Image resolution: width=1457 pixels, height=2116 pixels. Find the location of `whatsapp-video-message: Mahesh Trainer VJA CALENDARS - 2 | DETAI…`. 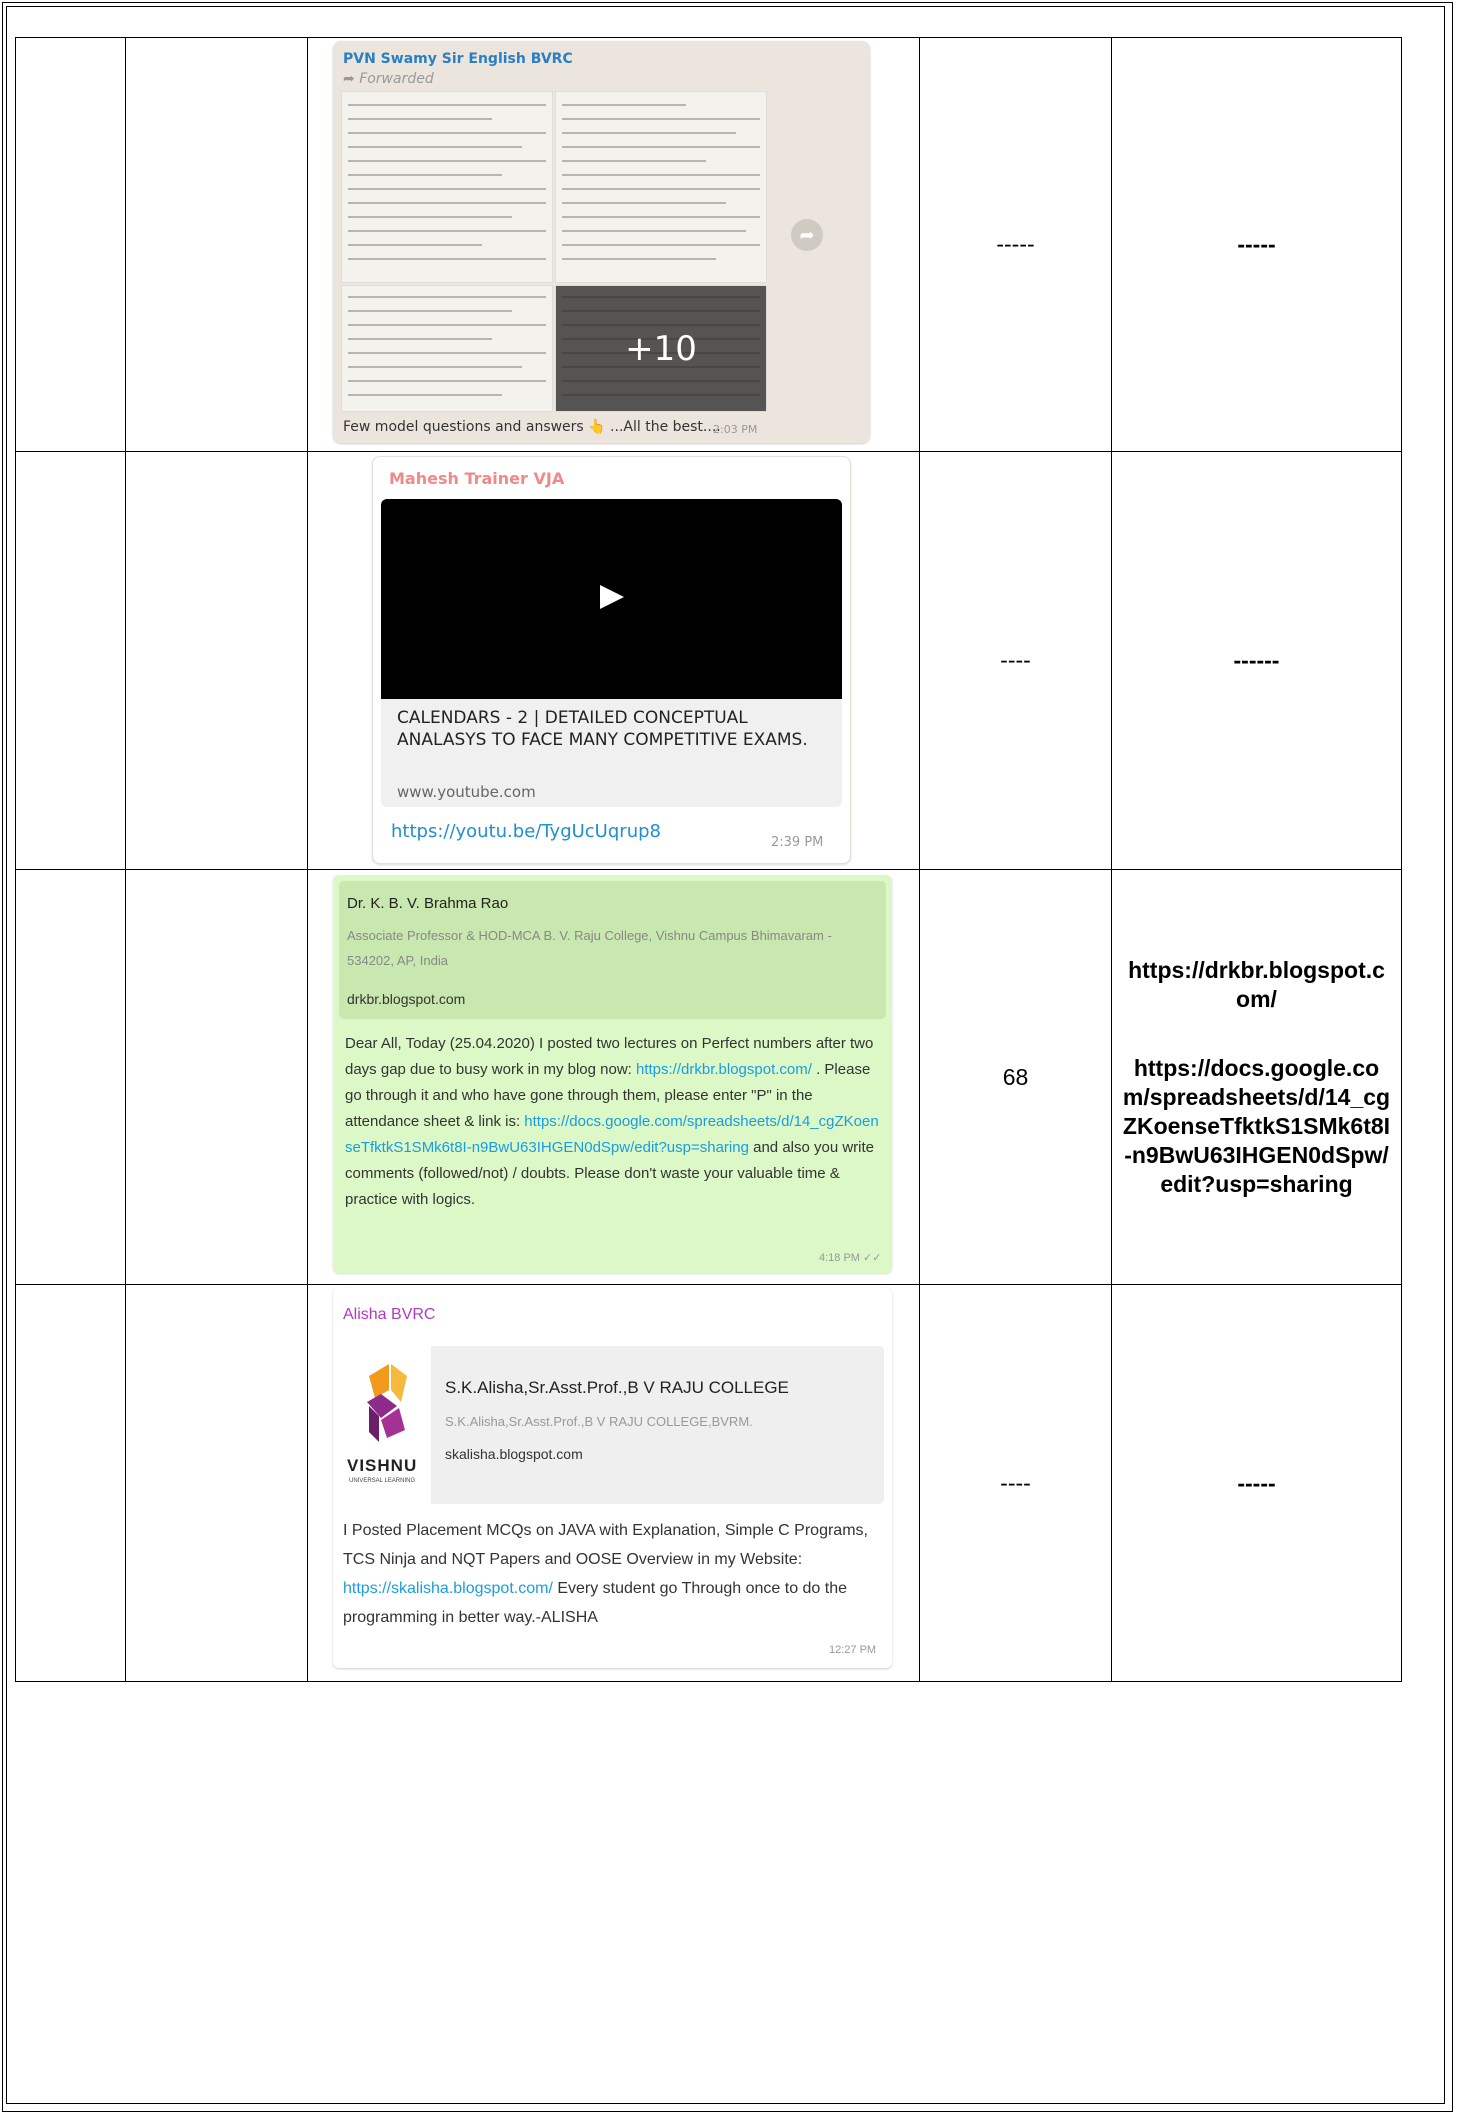

whatsapp-video-message: Mahesh Trainer VJA CALENDARS - 2 | DETAI… is located at coordinates (611, 660).